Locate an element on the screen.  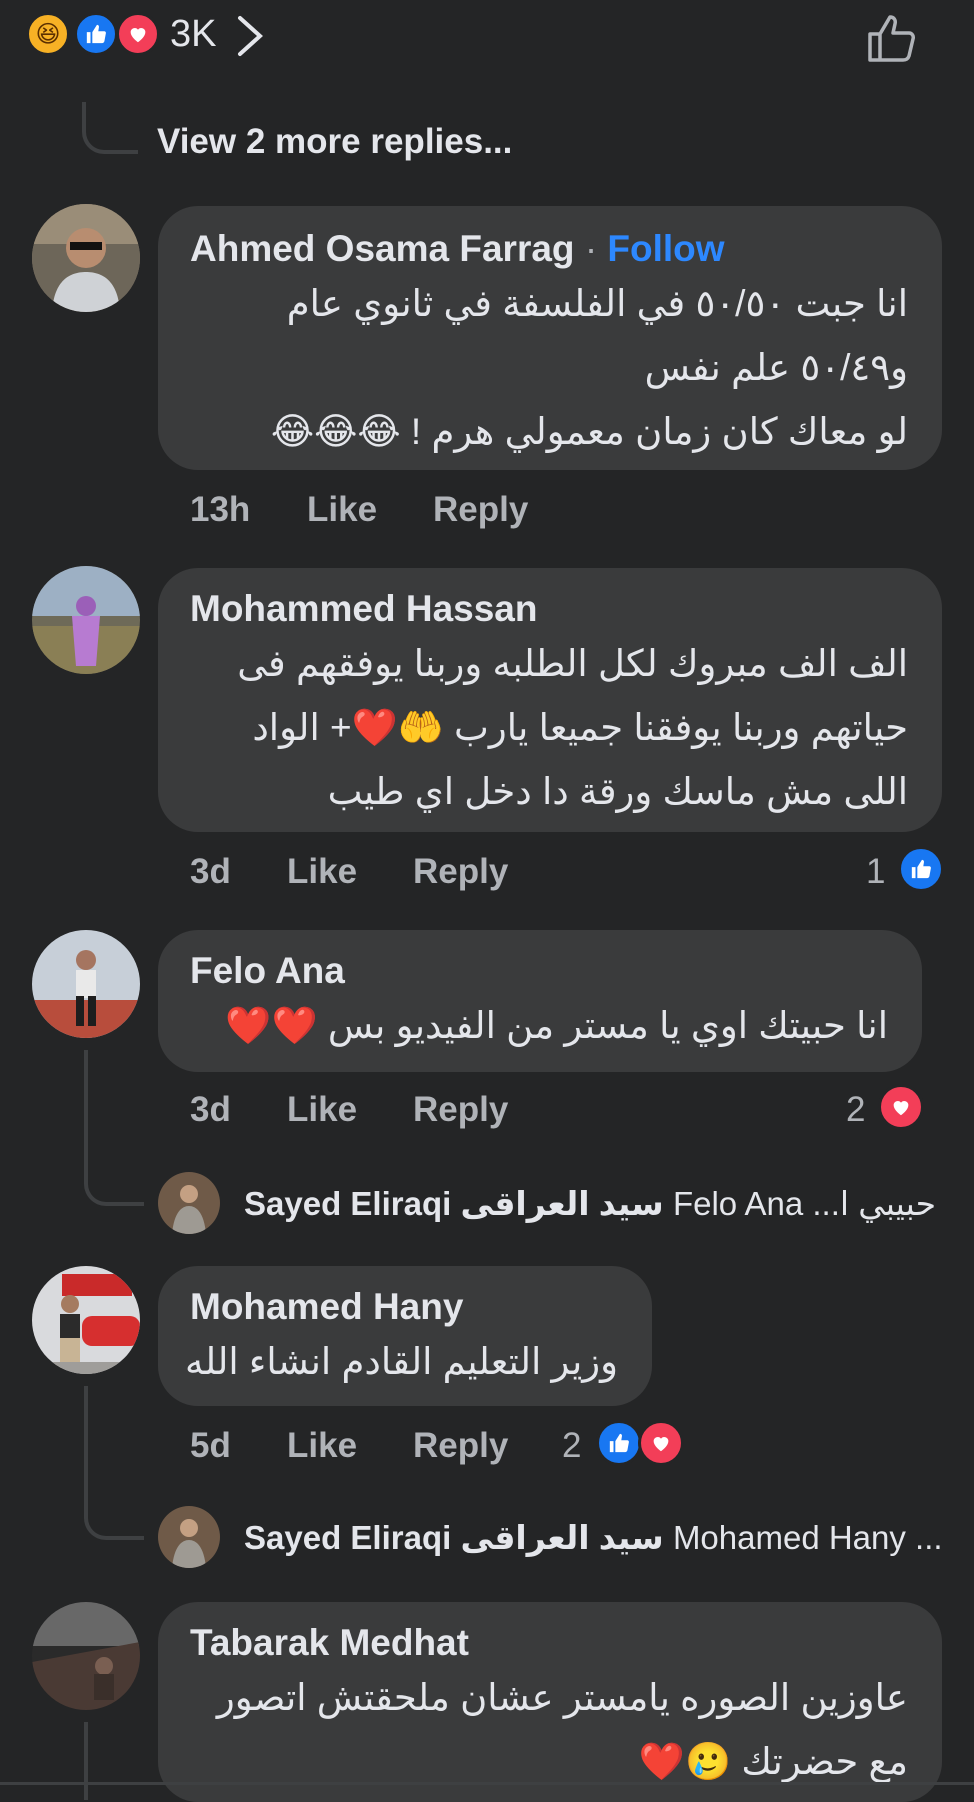
comment-timestamp: 13h is located at coordinates (220, 509).